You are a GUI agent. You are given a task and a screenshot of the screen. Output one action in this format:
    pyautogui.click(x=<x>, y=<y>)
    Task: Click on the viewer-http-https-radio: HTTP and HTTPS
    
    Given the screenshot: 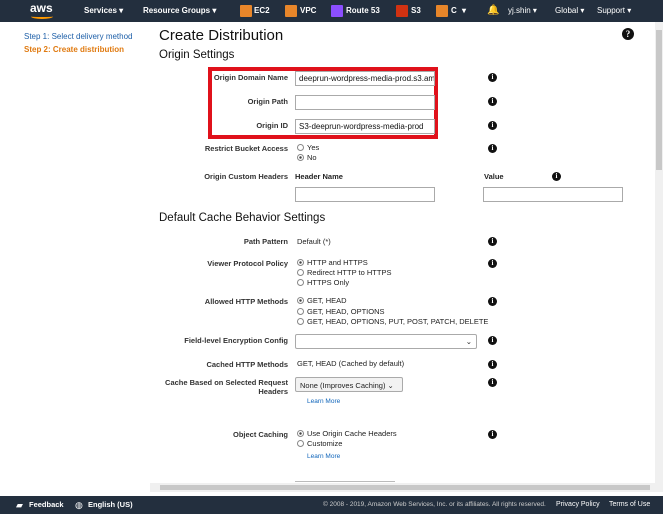 What is the action you would take?
    pyautogui.click(x=332, y=262)
    